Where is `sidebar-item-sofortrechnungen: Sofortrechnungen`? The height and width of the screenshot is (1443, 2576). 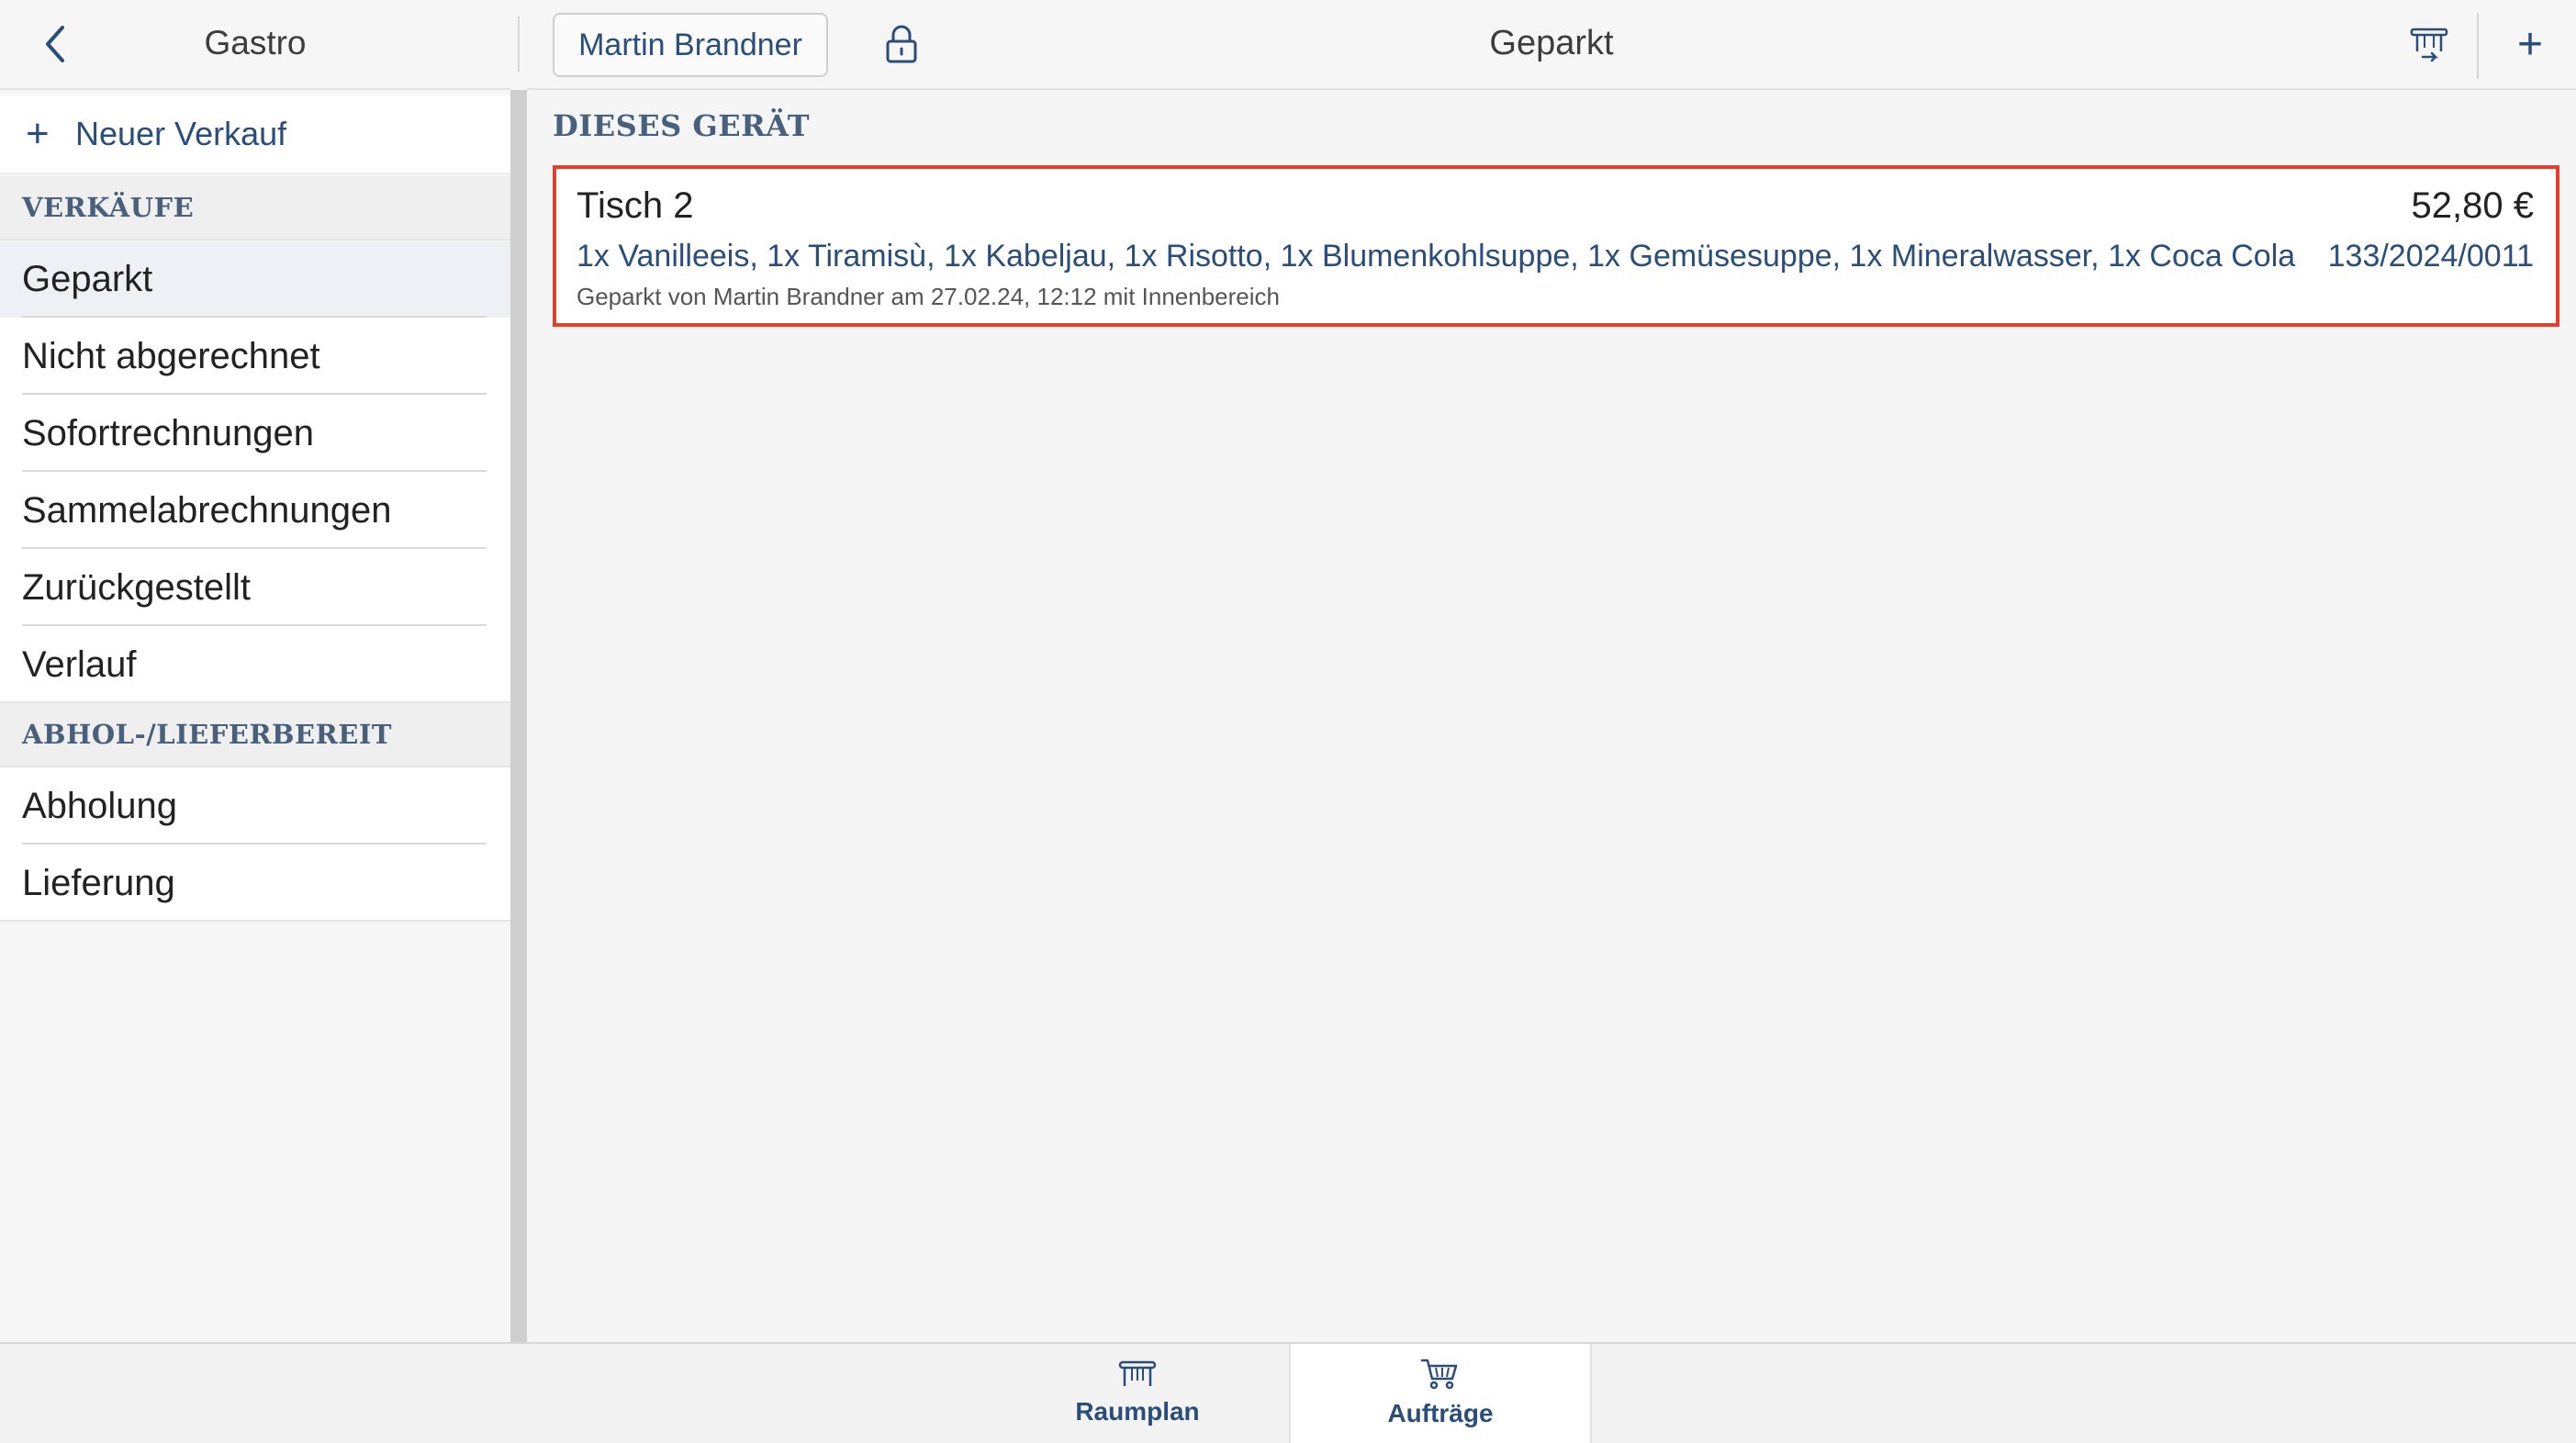
sidebar-item-sofortrechnungen: Sofortrechnungen is located at coordinates (255, 433).